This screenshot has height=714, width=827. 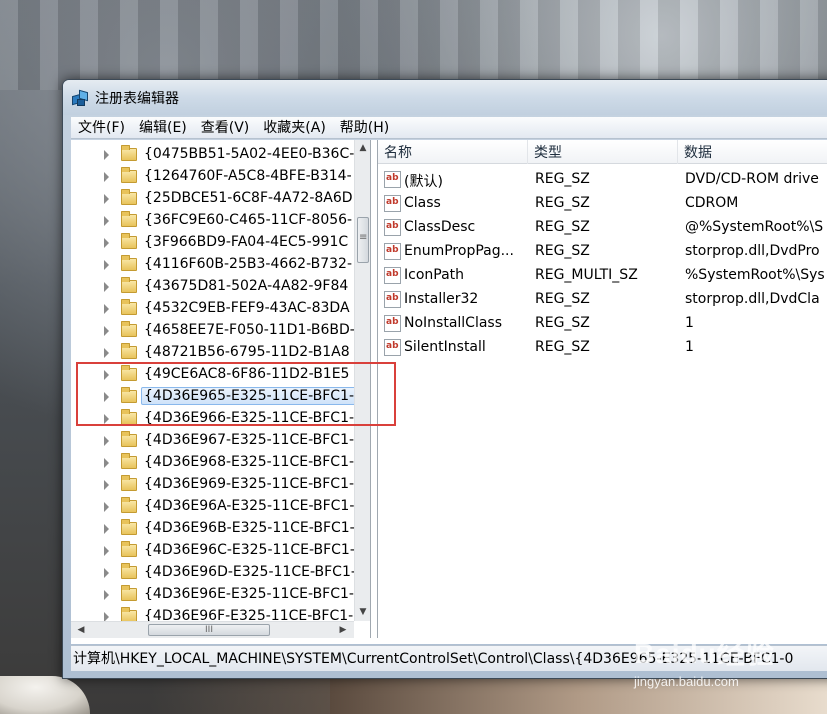 I want to click on value-row: ab Installer32 REG_SZ storprop.dll,DvdCla, so click(x=602, y=300).